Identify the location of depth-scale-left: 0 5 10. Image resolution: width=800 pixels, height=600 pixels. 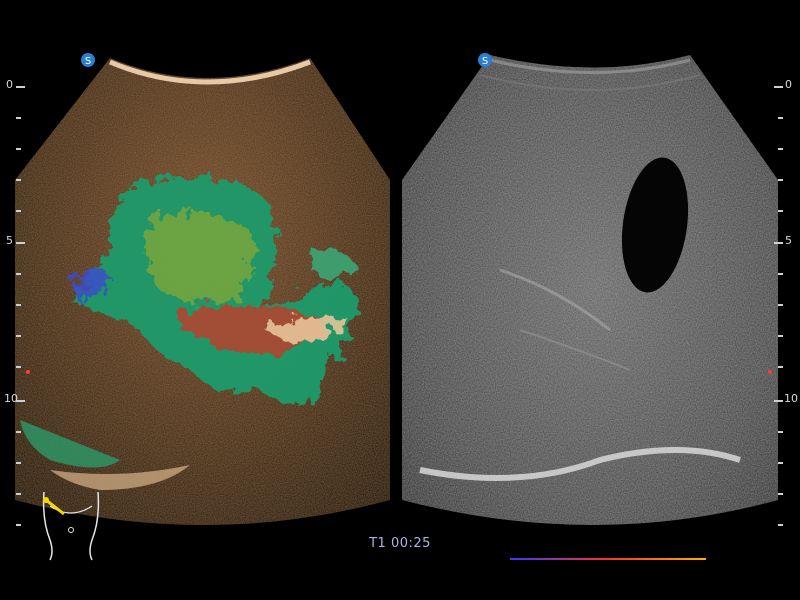
(20, 280).